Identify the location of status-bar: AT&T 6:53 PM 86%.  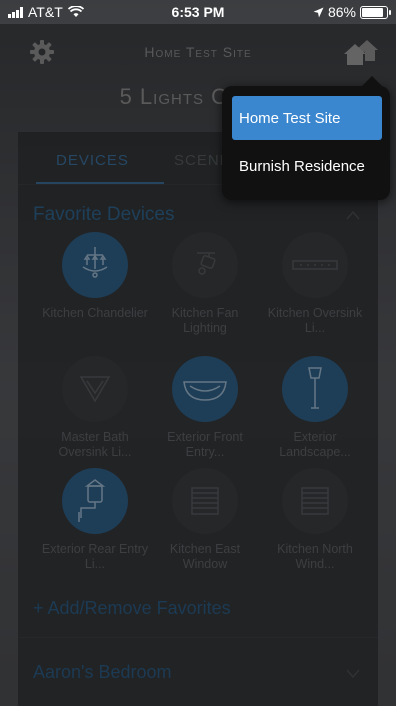
(198, 12).